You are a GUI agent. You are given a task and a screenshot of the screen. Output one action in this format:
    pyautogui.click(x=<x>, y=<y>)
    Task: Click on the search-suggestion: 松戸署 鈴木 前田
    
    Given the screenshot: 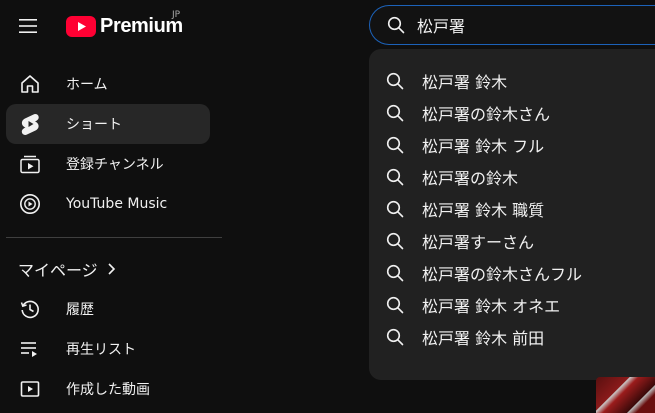 What is the action you would take?
    pyautogui.click(x=512, y=337)
    